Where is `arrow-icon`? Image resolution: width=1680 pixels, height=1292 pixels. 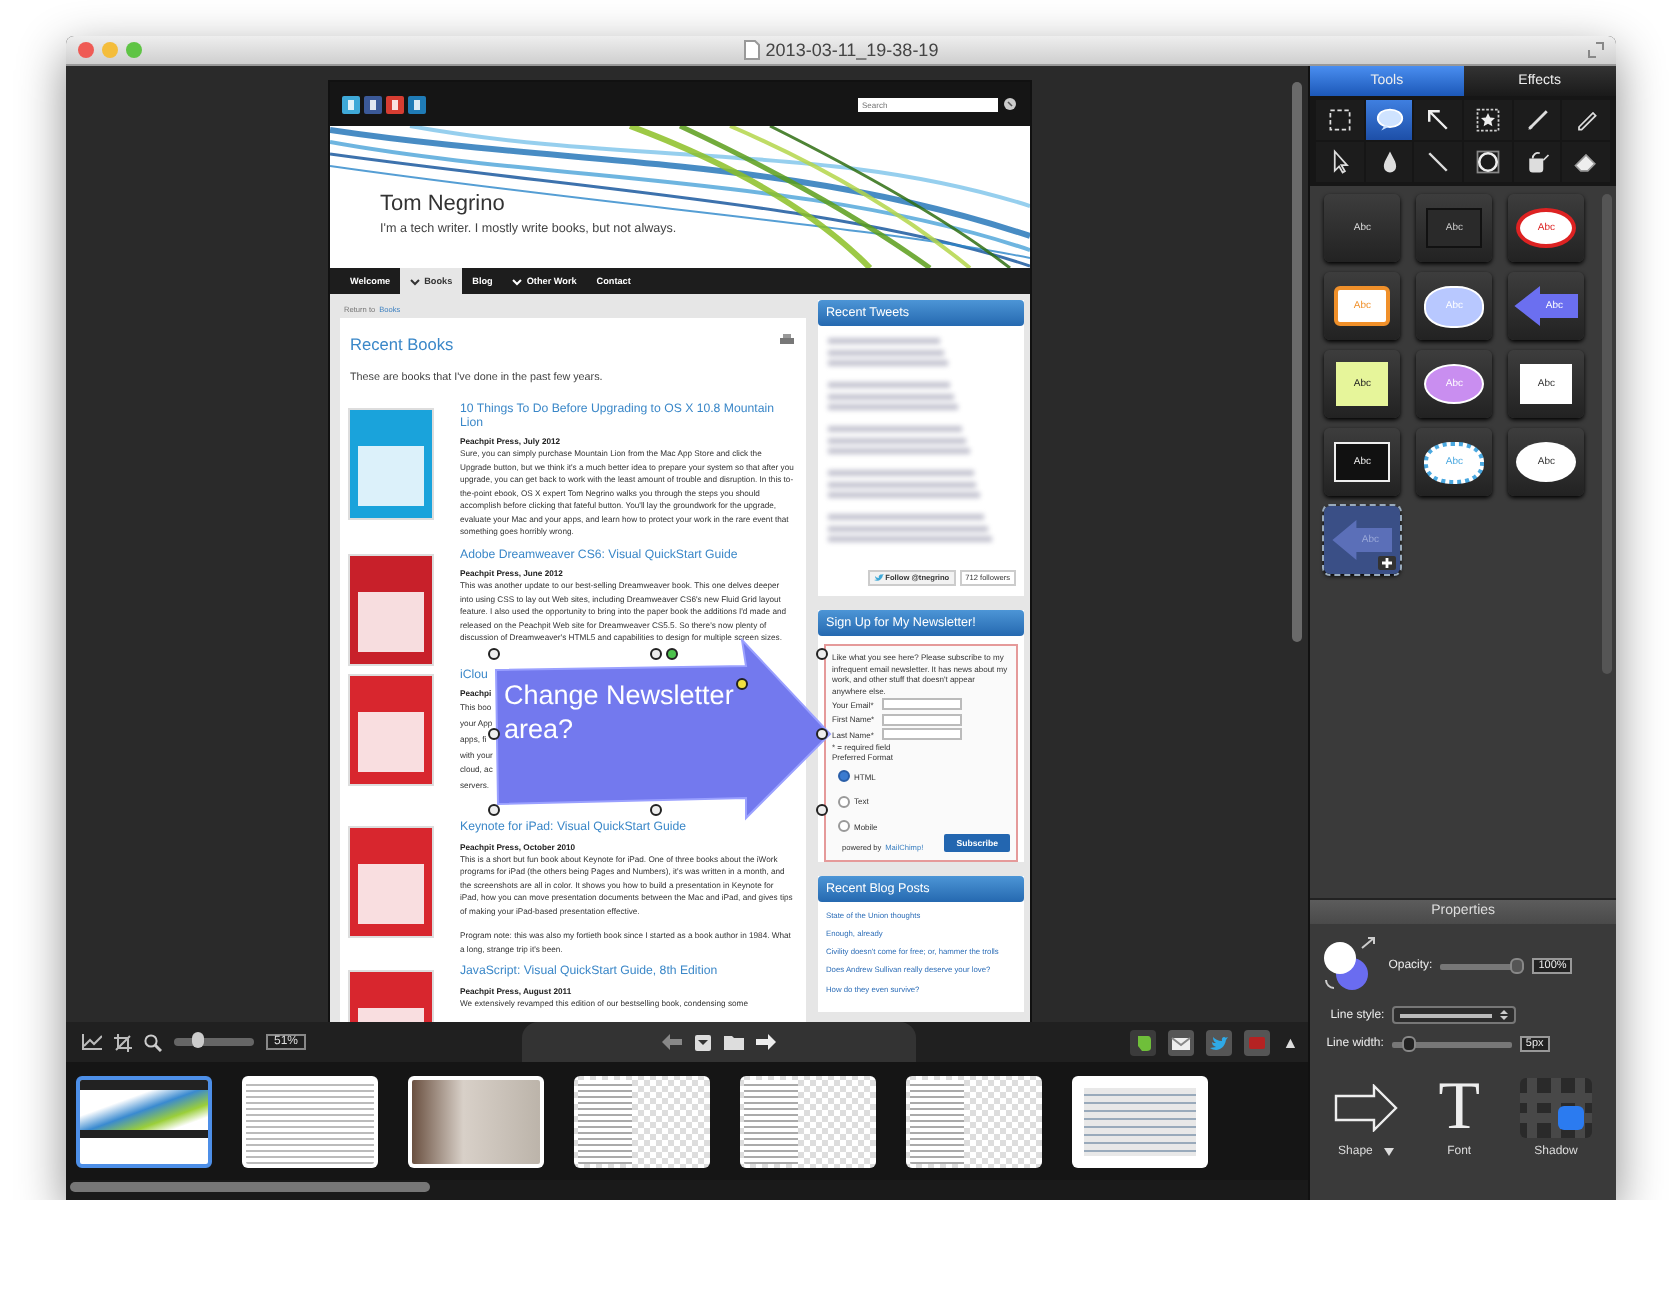 arrow-icon is located at coordinates (1438, 120).